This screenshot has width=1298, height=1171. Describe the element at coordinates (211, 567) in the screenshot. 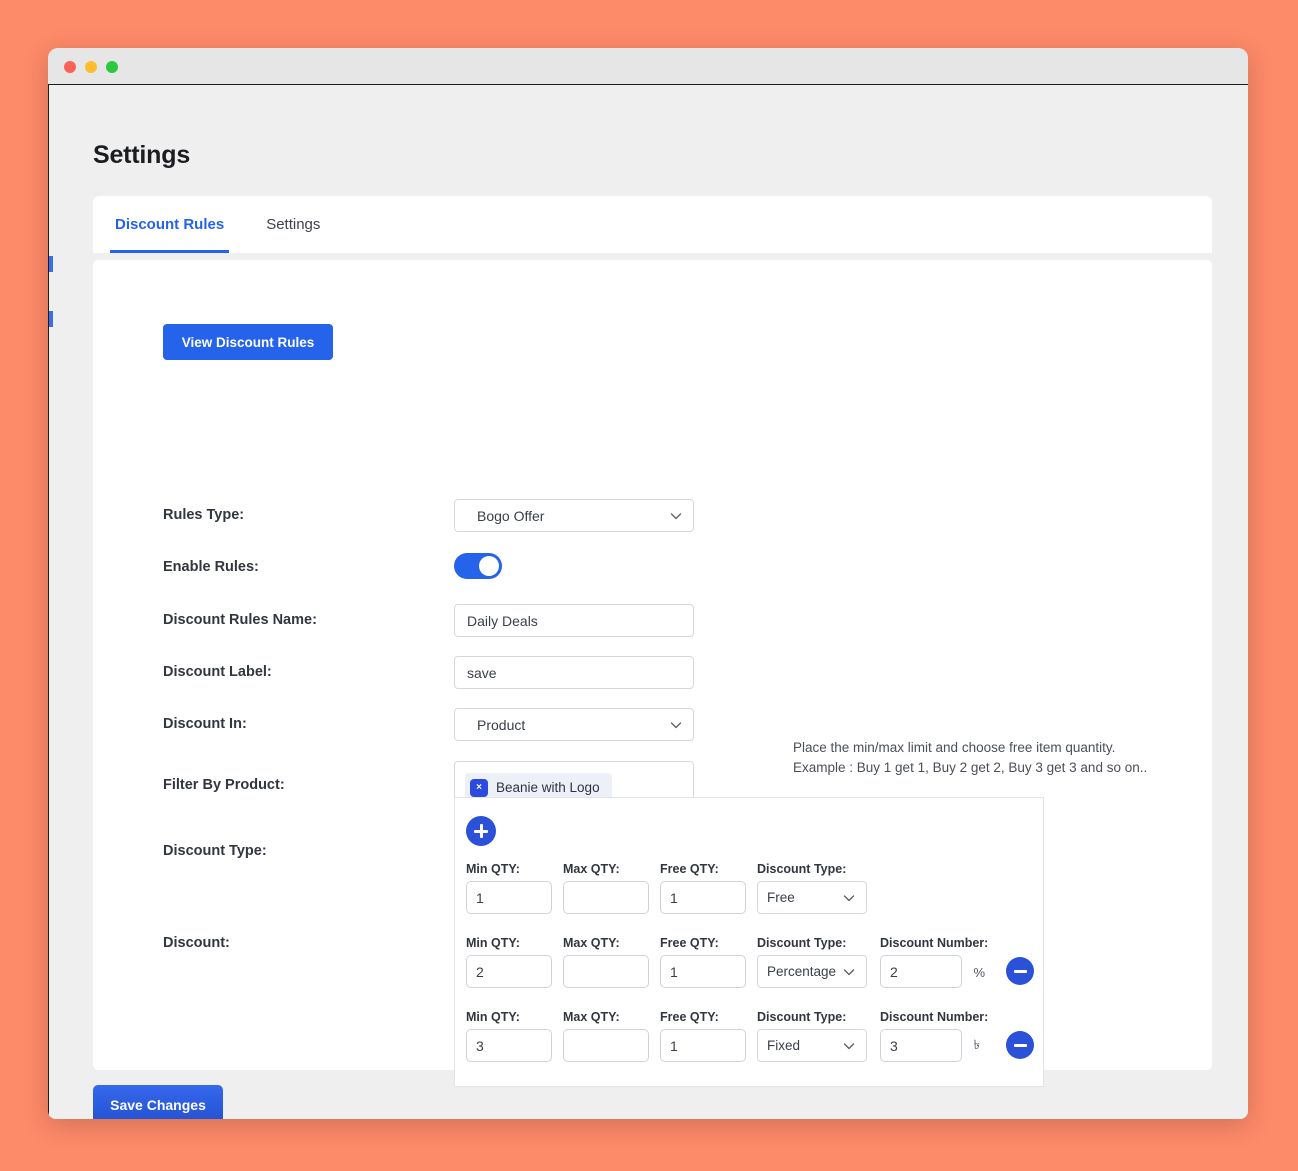

I see `enable-rules-label: Enable Rules:` at that location.